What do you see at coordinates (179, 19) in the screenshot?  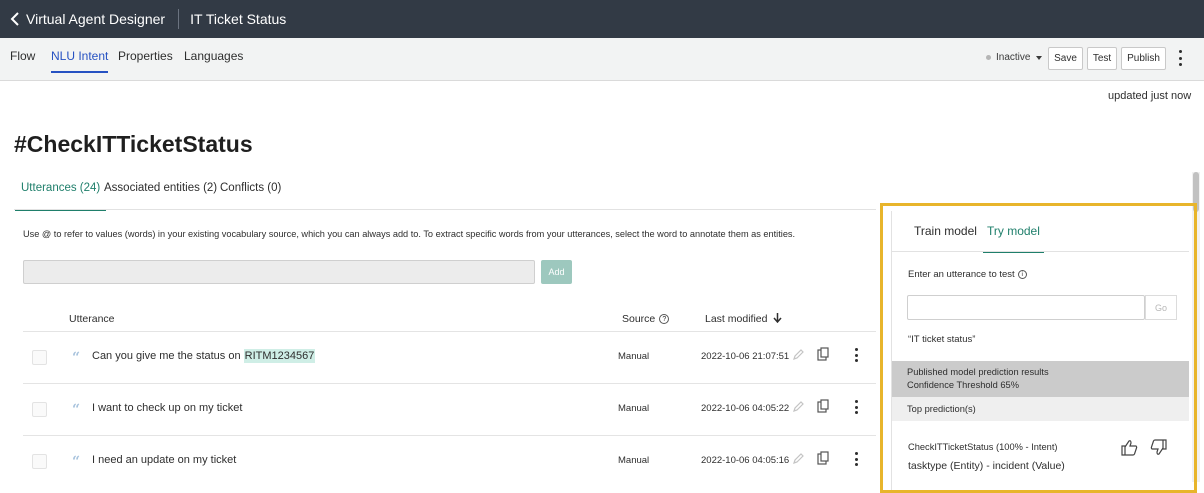 I see `title-divider` at bounding box center [179, 19].